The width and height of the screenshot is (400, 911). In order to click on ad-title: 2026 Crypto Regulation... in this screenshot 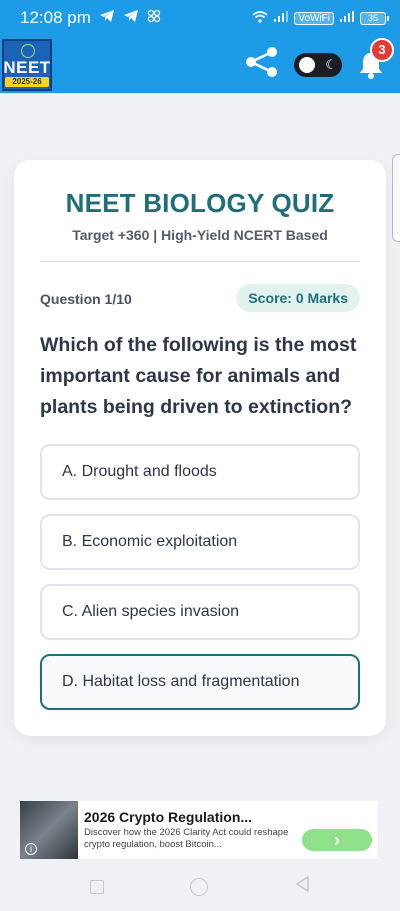, I will do `click(168, 817)`.